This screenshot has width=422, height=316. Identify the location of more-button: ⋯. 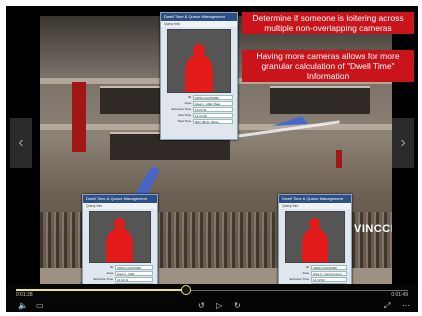
(406, 305).